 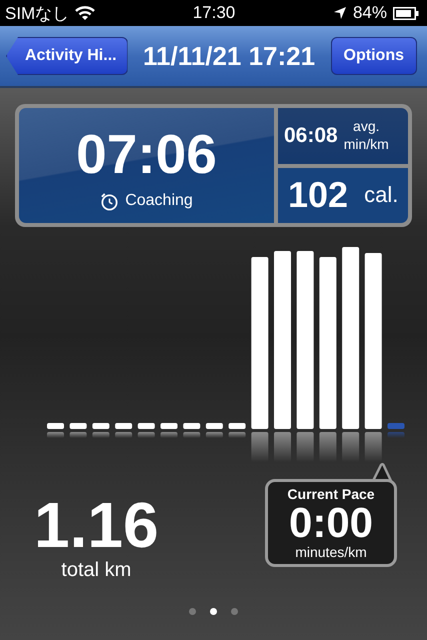 I want to click on carrier-text: SIMなし, so click(x=37, y=13).